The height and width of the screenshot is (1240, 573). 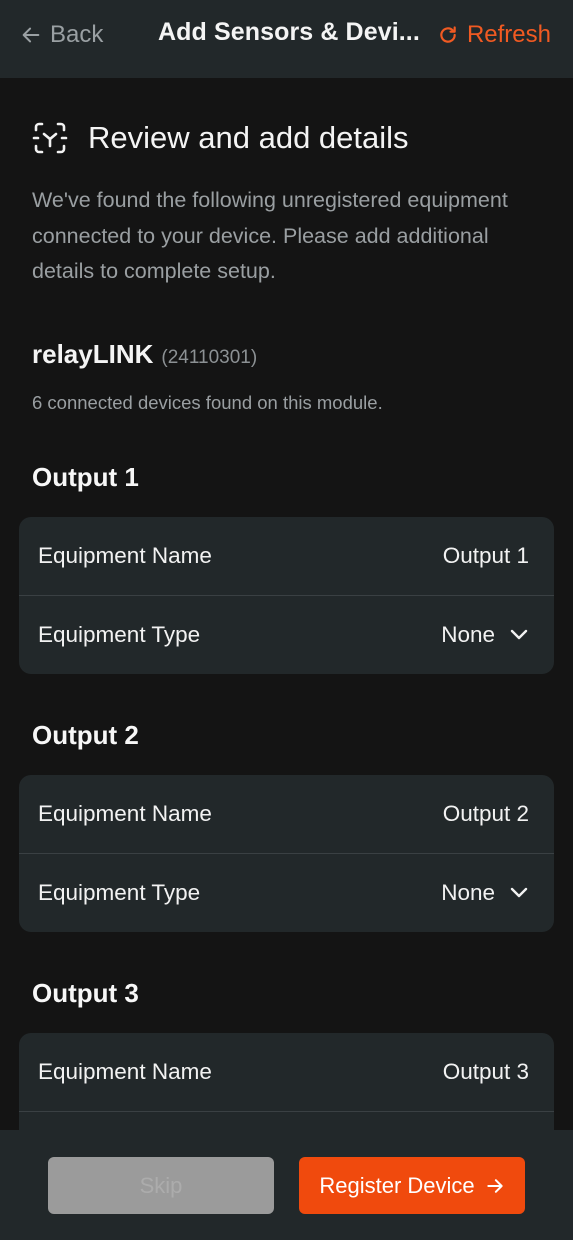 What do you see at coordinates (397, 1185) in the screenshot?
I see `register-device-label: Register Device` at bounding box center [397, 1185].